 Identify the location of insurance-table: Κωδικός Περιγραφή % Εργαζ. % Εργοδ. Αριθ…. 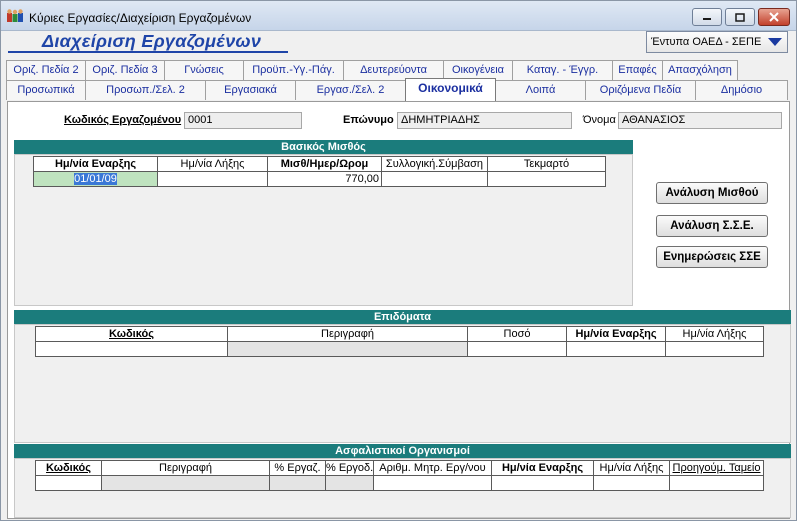
(399, 475).